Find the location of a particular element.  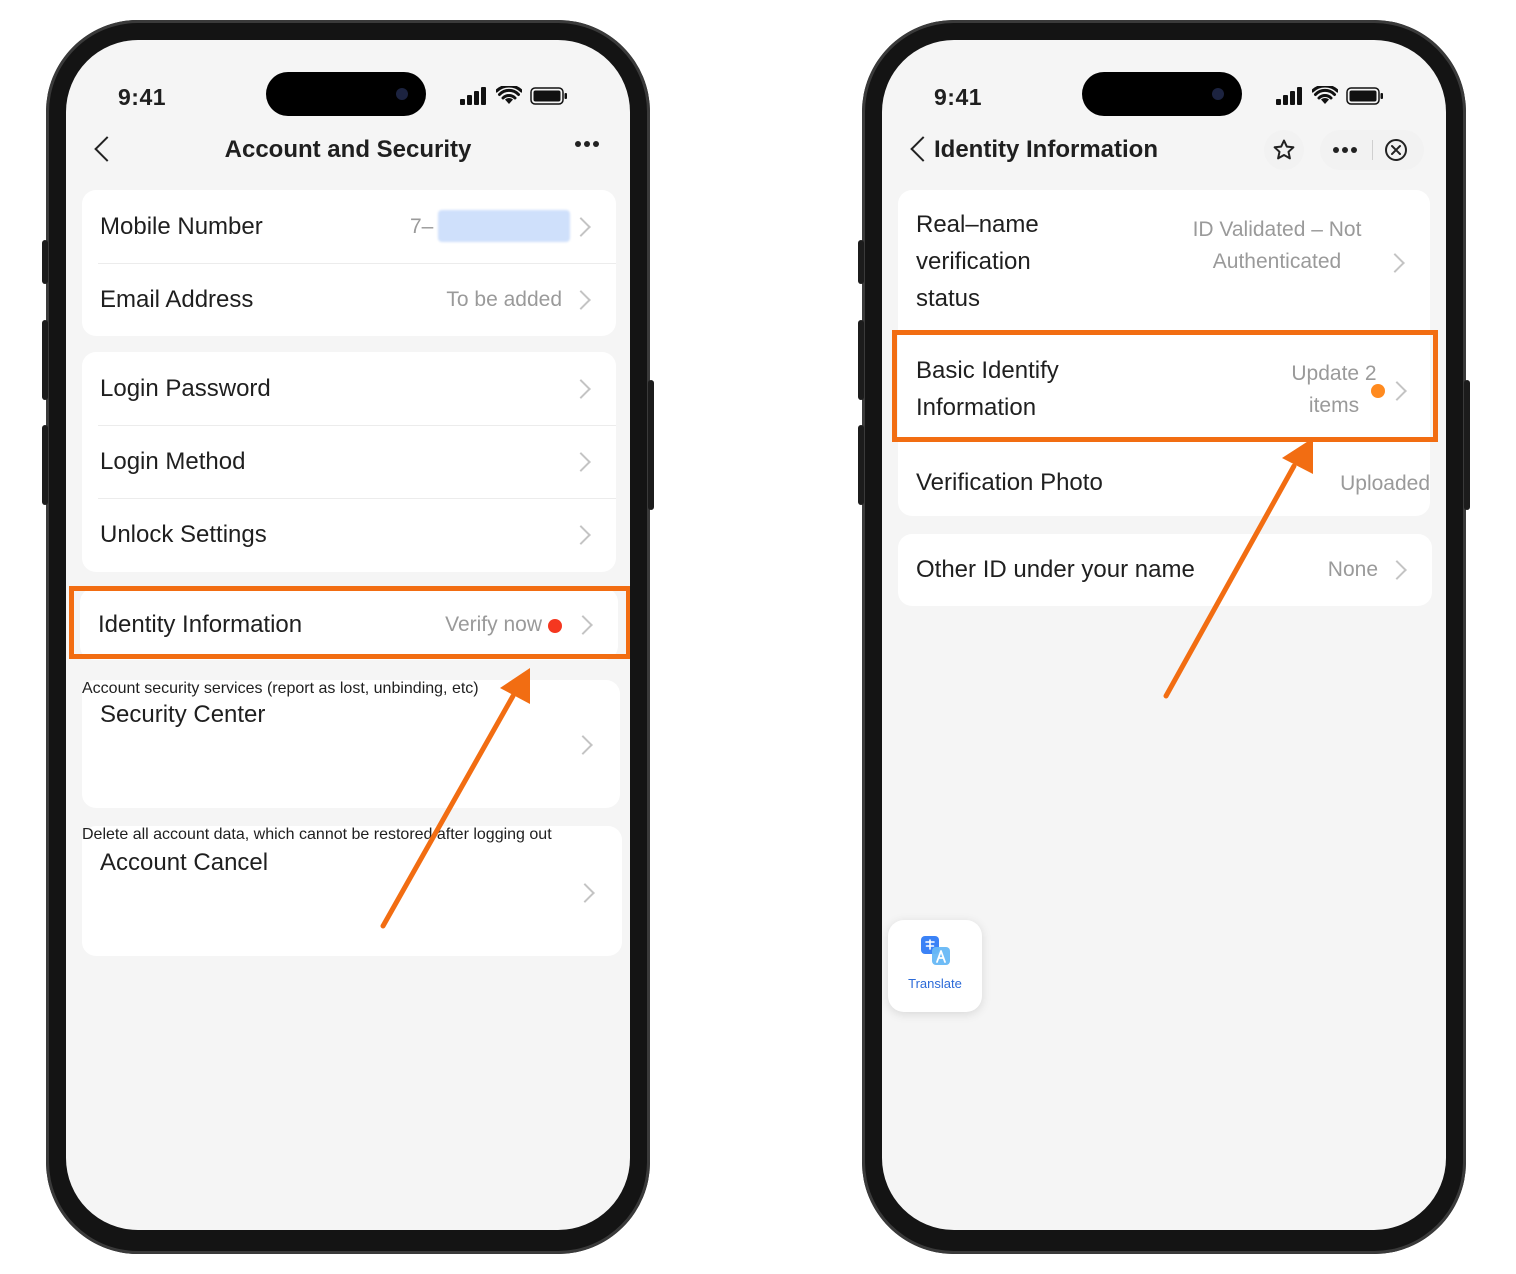

real-name-status-value: ID Validated – Not Authenticated is located at coordinates (1277, 245).